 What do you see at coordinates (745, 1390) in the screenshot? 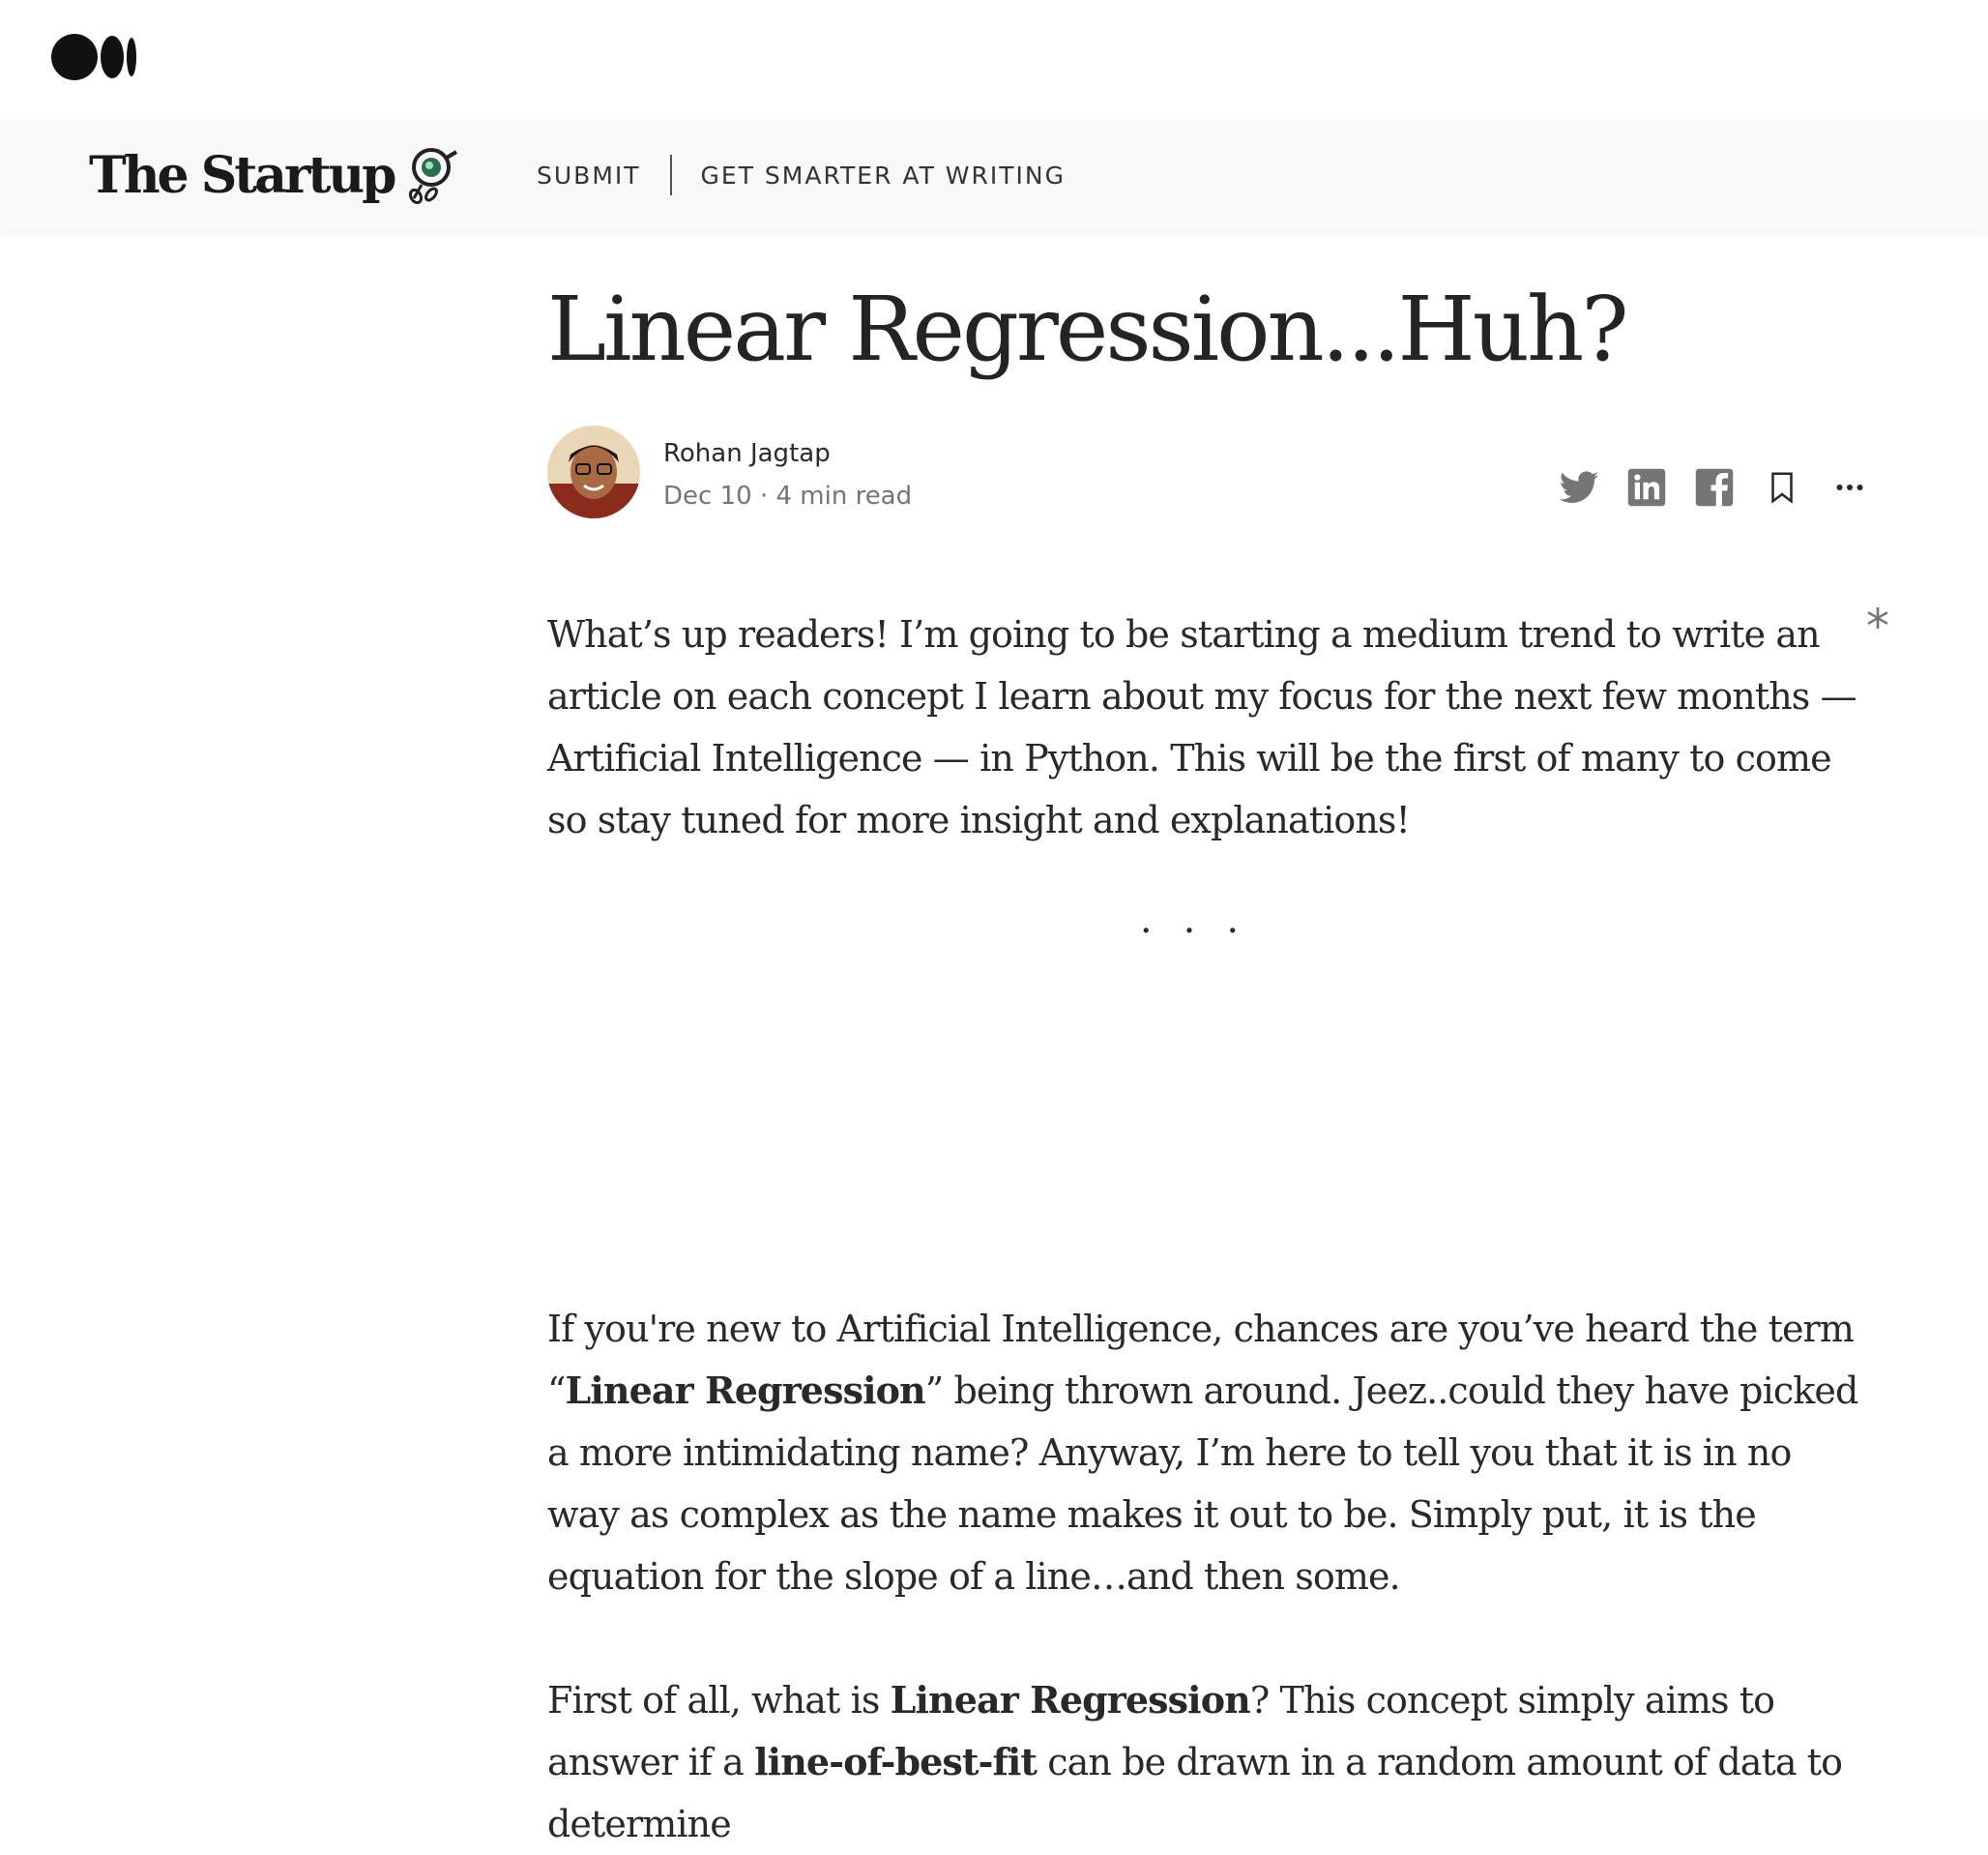
I see `p2-bold-term: Linear Regression` at bounding box center [745, 1390].